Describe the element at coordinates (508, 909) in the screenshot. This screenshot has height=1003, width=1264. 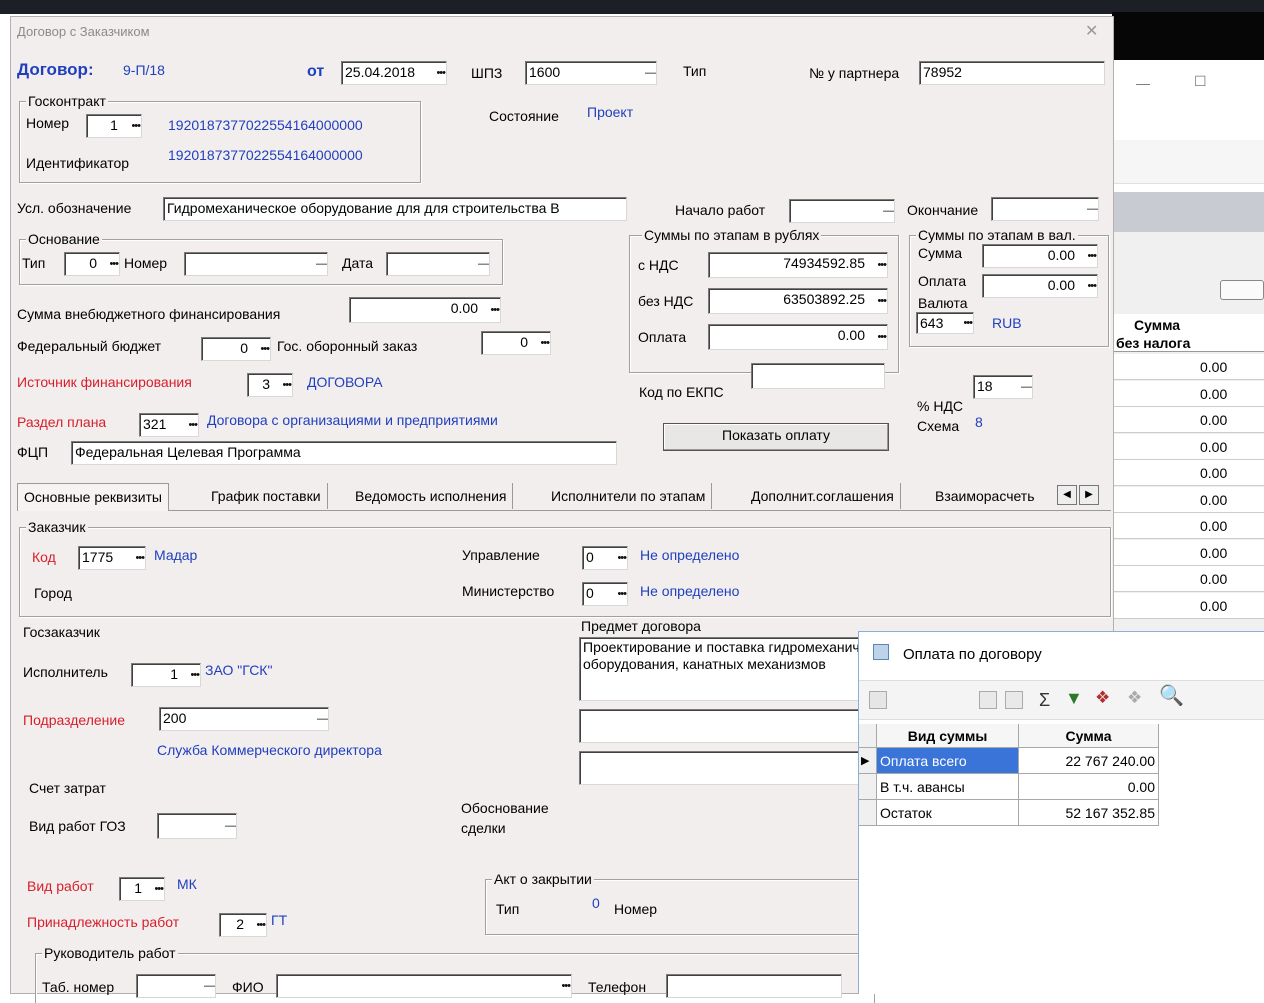
I see `act-type-label: Тип` at that location.